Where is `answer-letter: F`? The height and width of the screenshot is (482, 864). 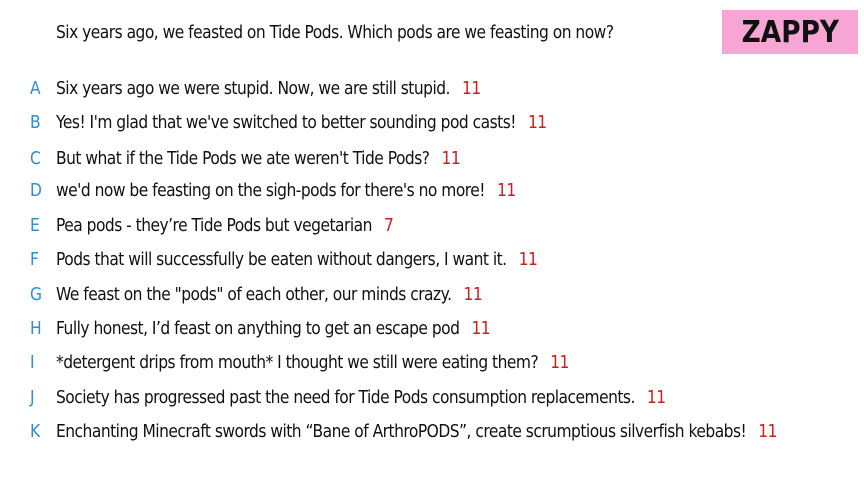
answer-letter: F is located at coordinates (34, 259).